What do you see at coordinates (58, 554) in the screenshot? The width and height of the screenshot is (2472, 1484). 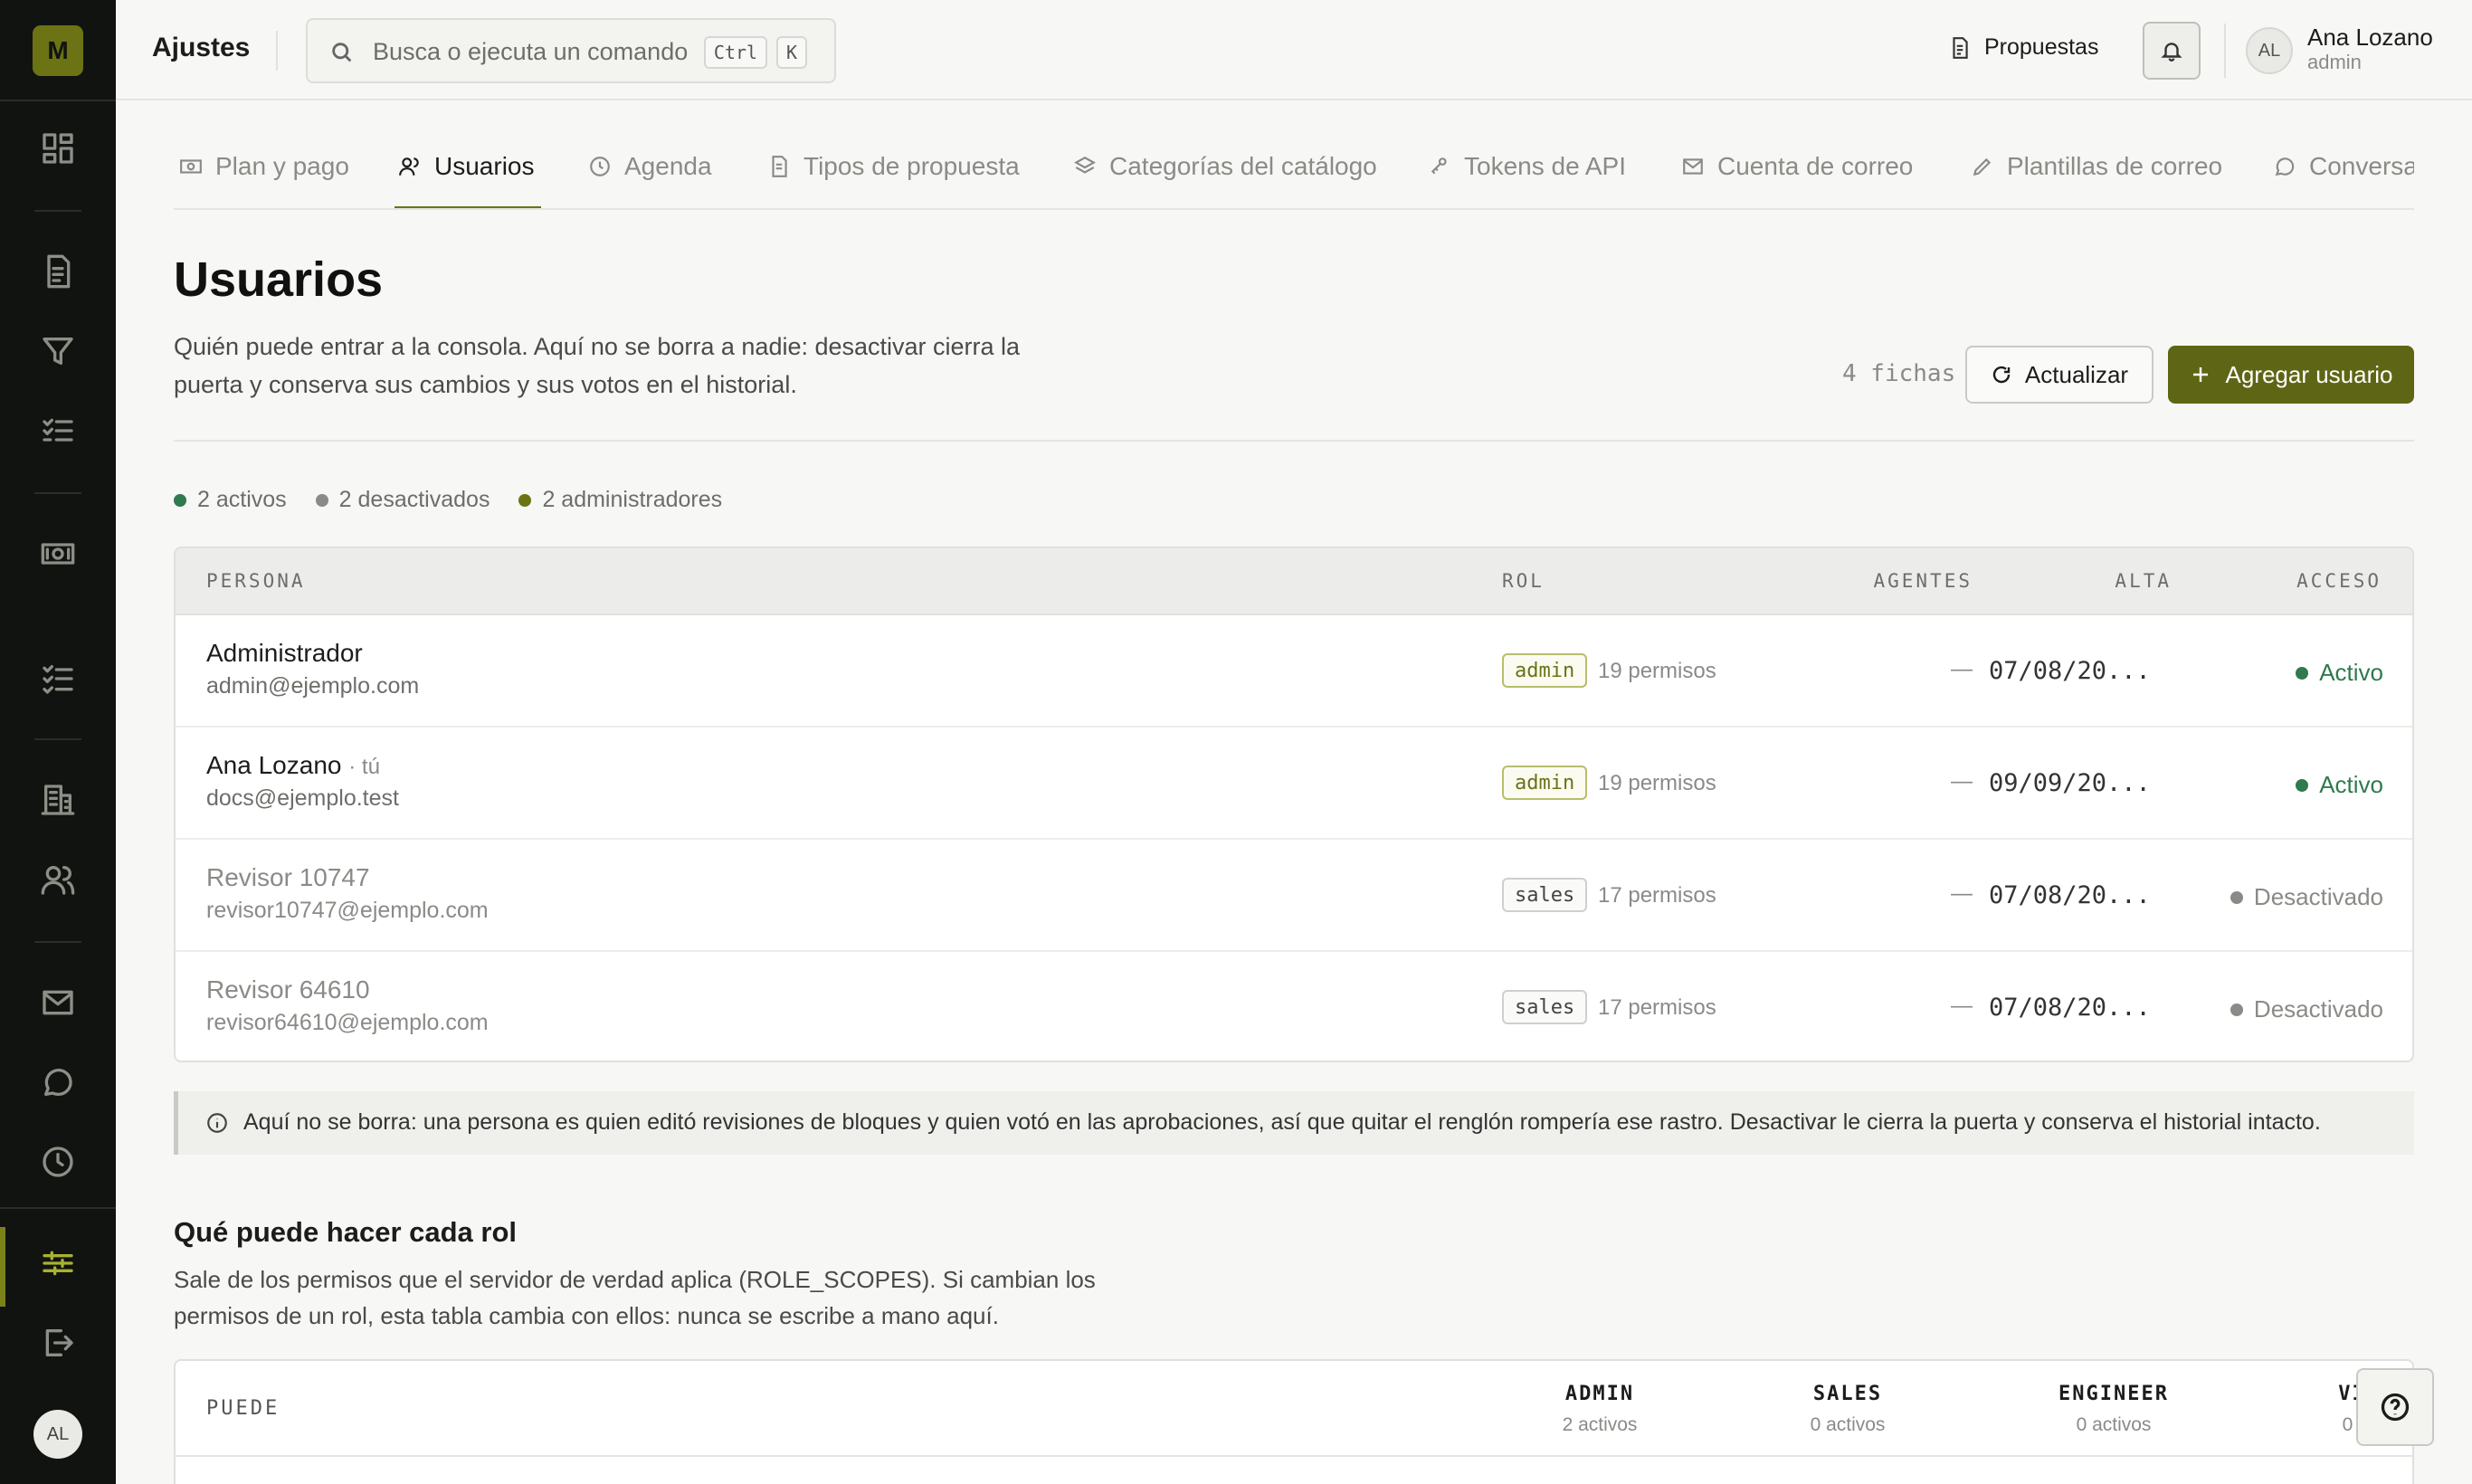 I see `sidebar-item-billing` at bounding box center [58, 554].